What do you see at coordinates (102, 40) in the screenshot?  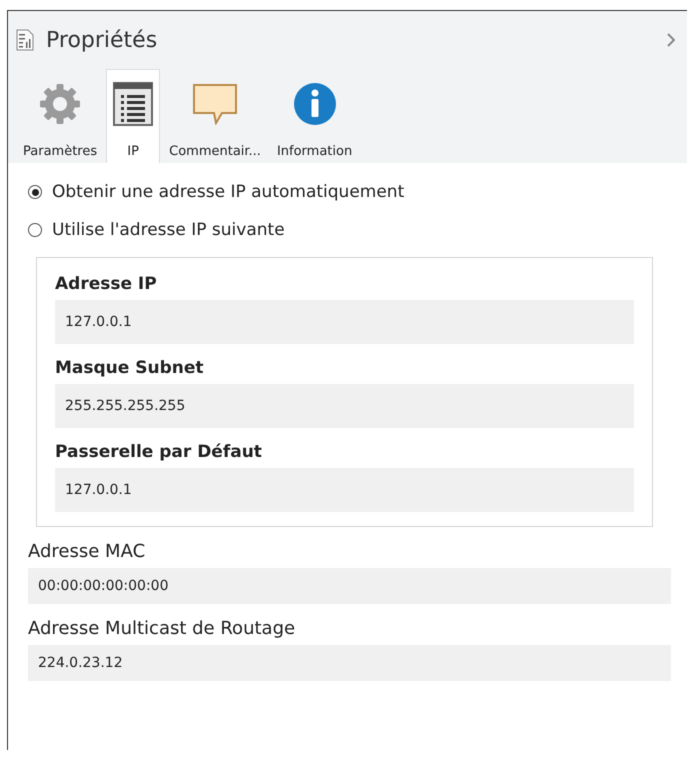 I see `panel-title: Propriétés` at bounding box center [102, 40].